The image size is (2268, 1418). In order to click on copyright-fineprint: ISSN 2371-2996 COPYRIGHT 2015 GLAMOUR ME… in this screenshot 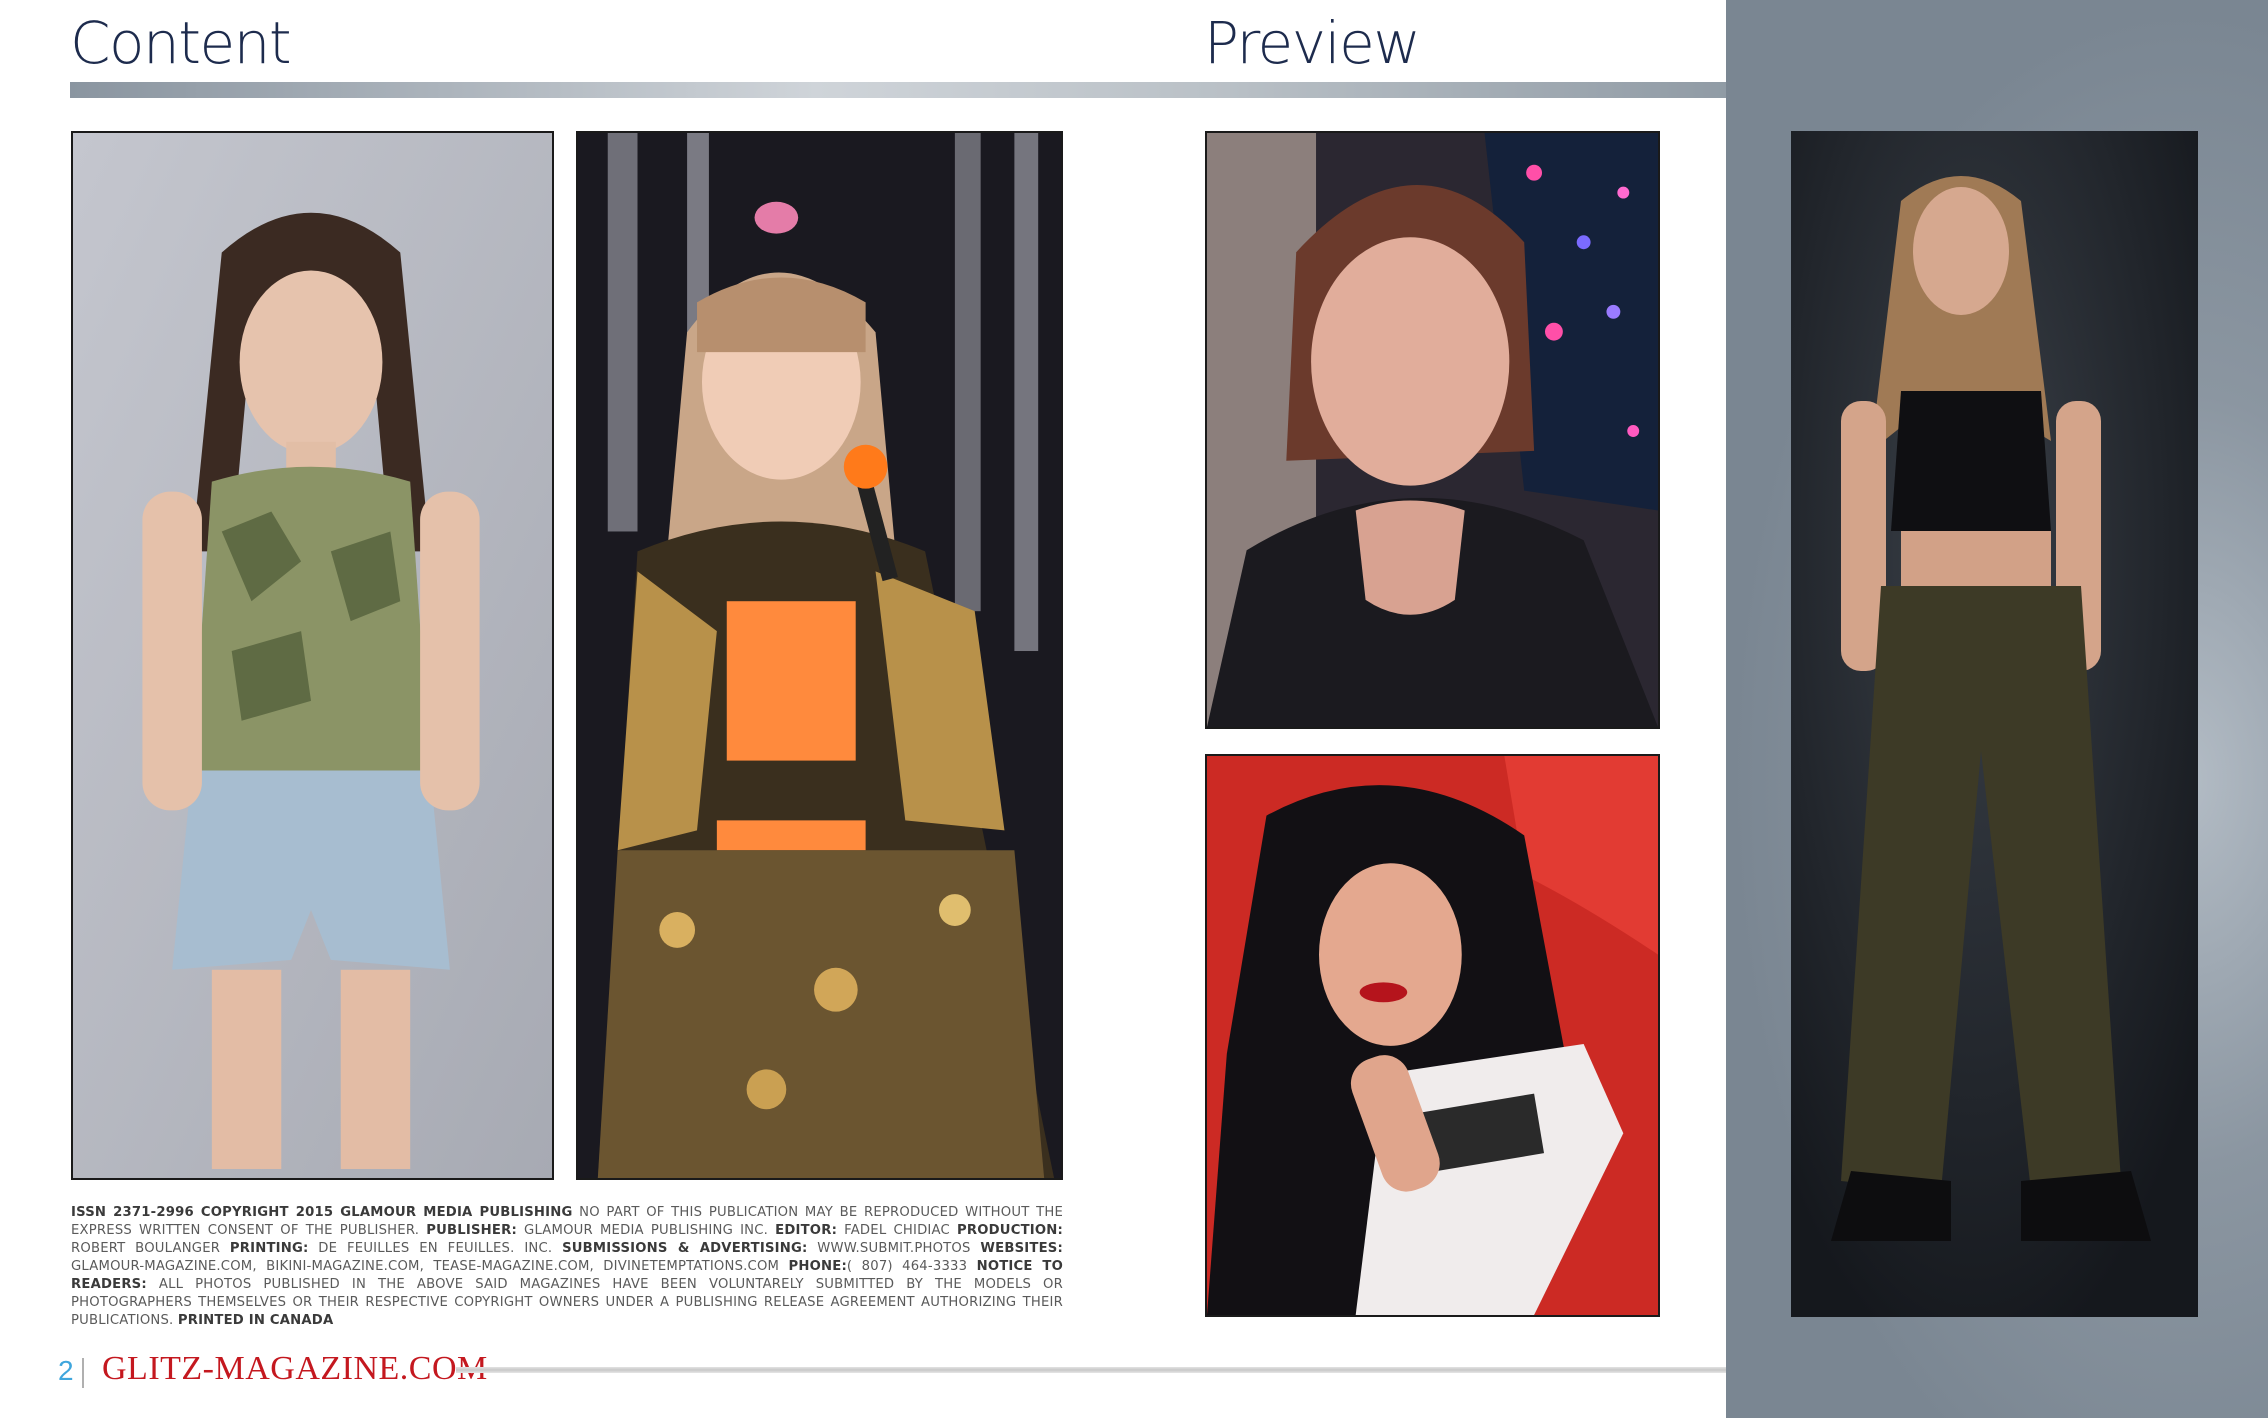, I will do `click(567, 1267)`.